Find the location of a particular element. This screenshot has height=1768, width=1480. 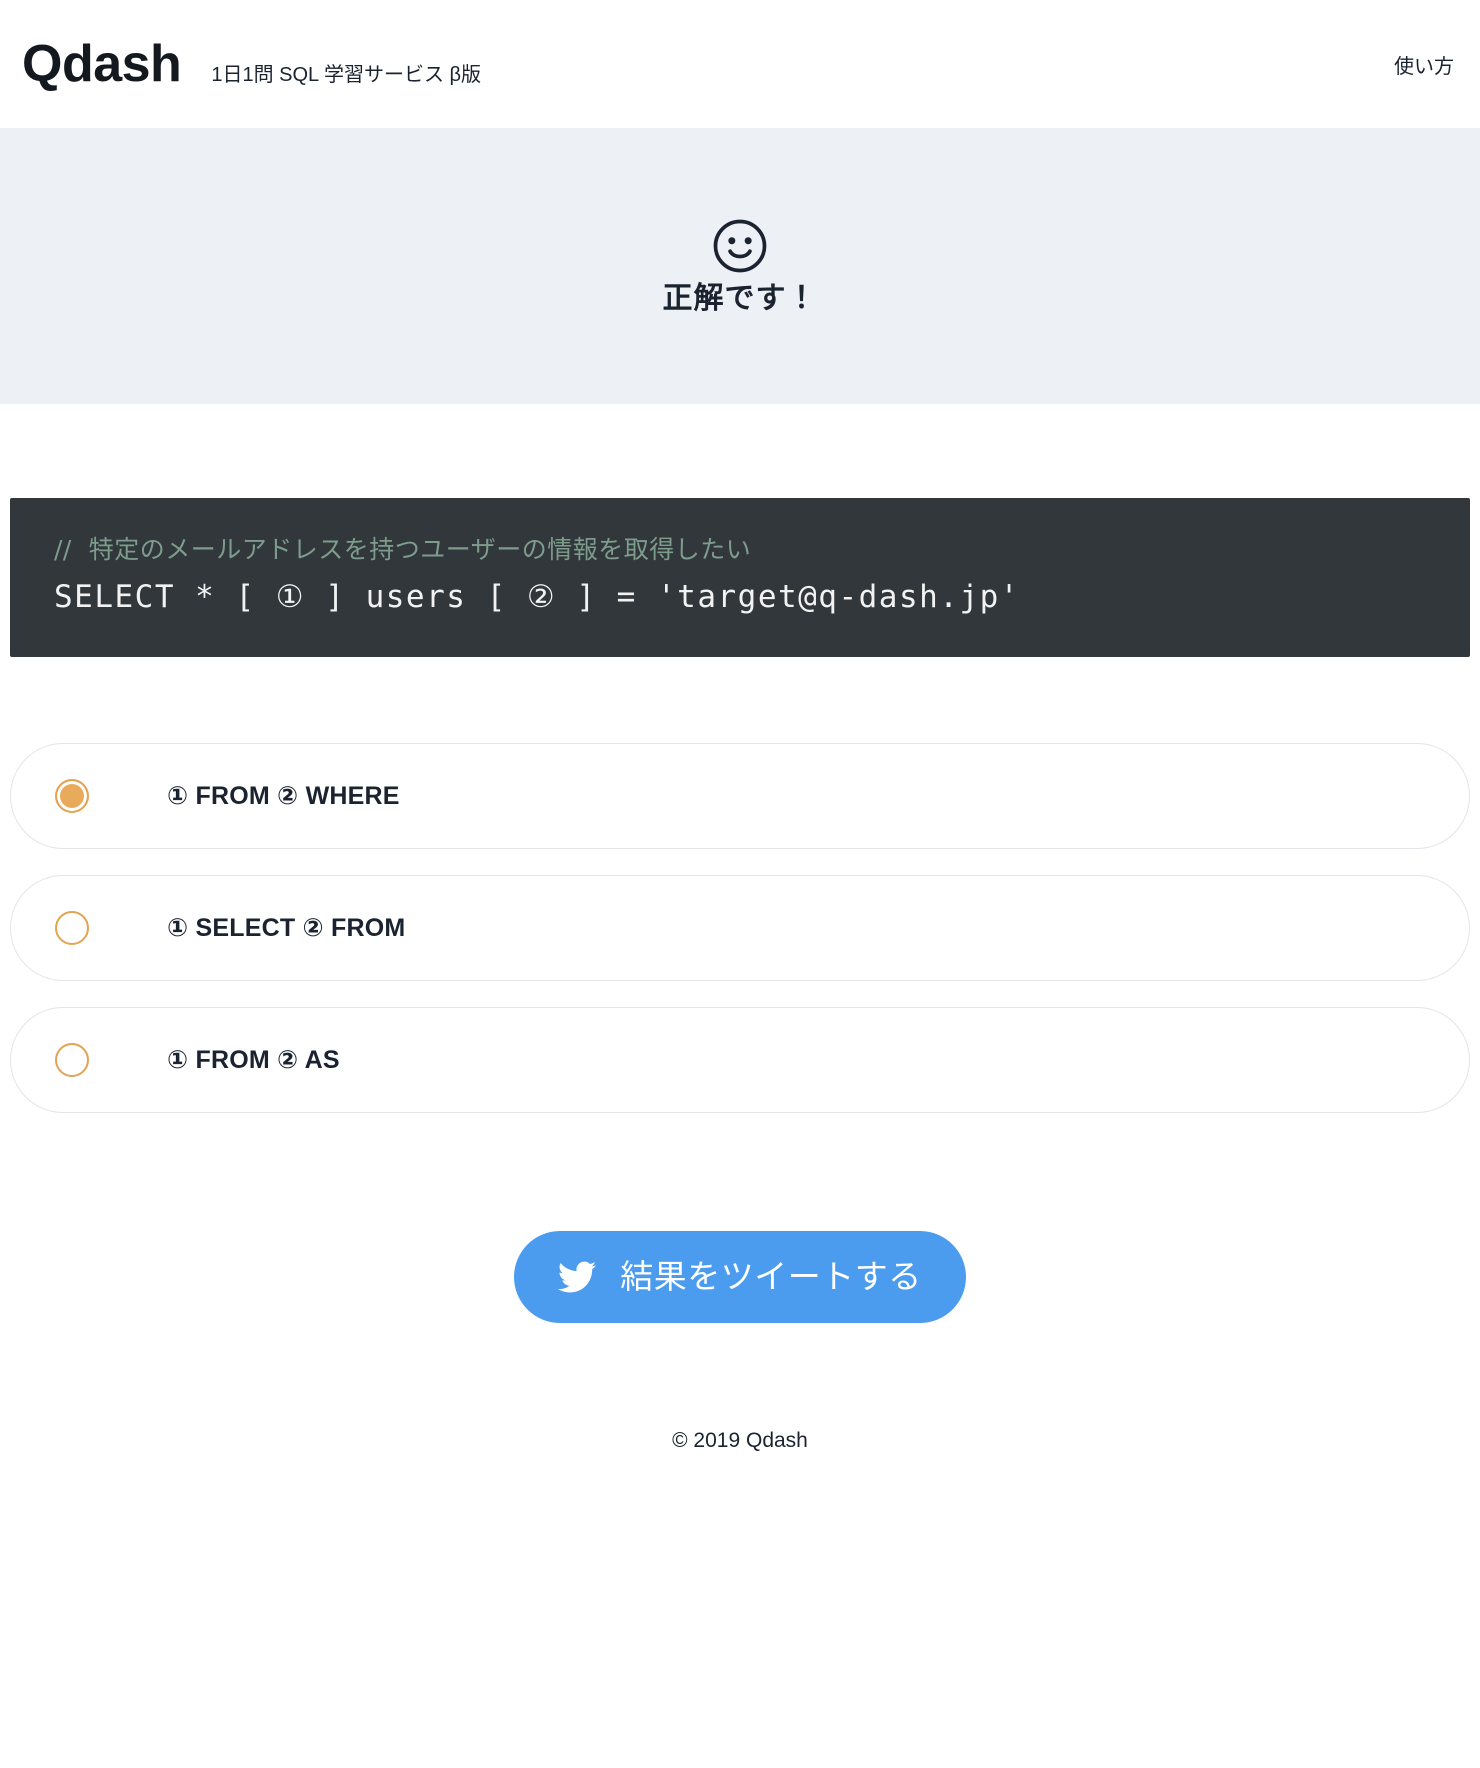

sql-comment-line: // 特定のメールアドレスを持つユーザーの情報を取得したい is located at coordinates (403, 549).